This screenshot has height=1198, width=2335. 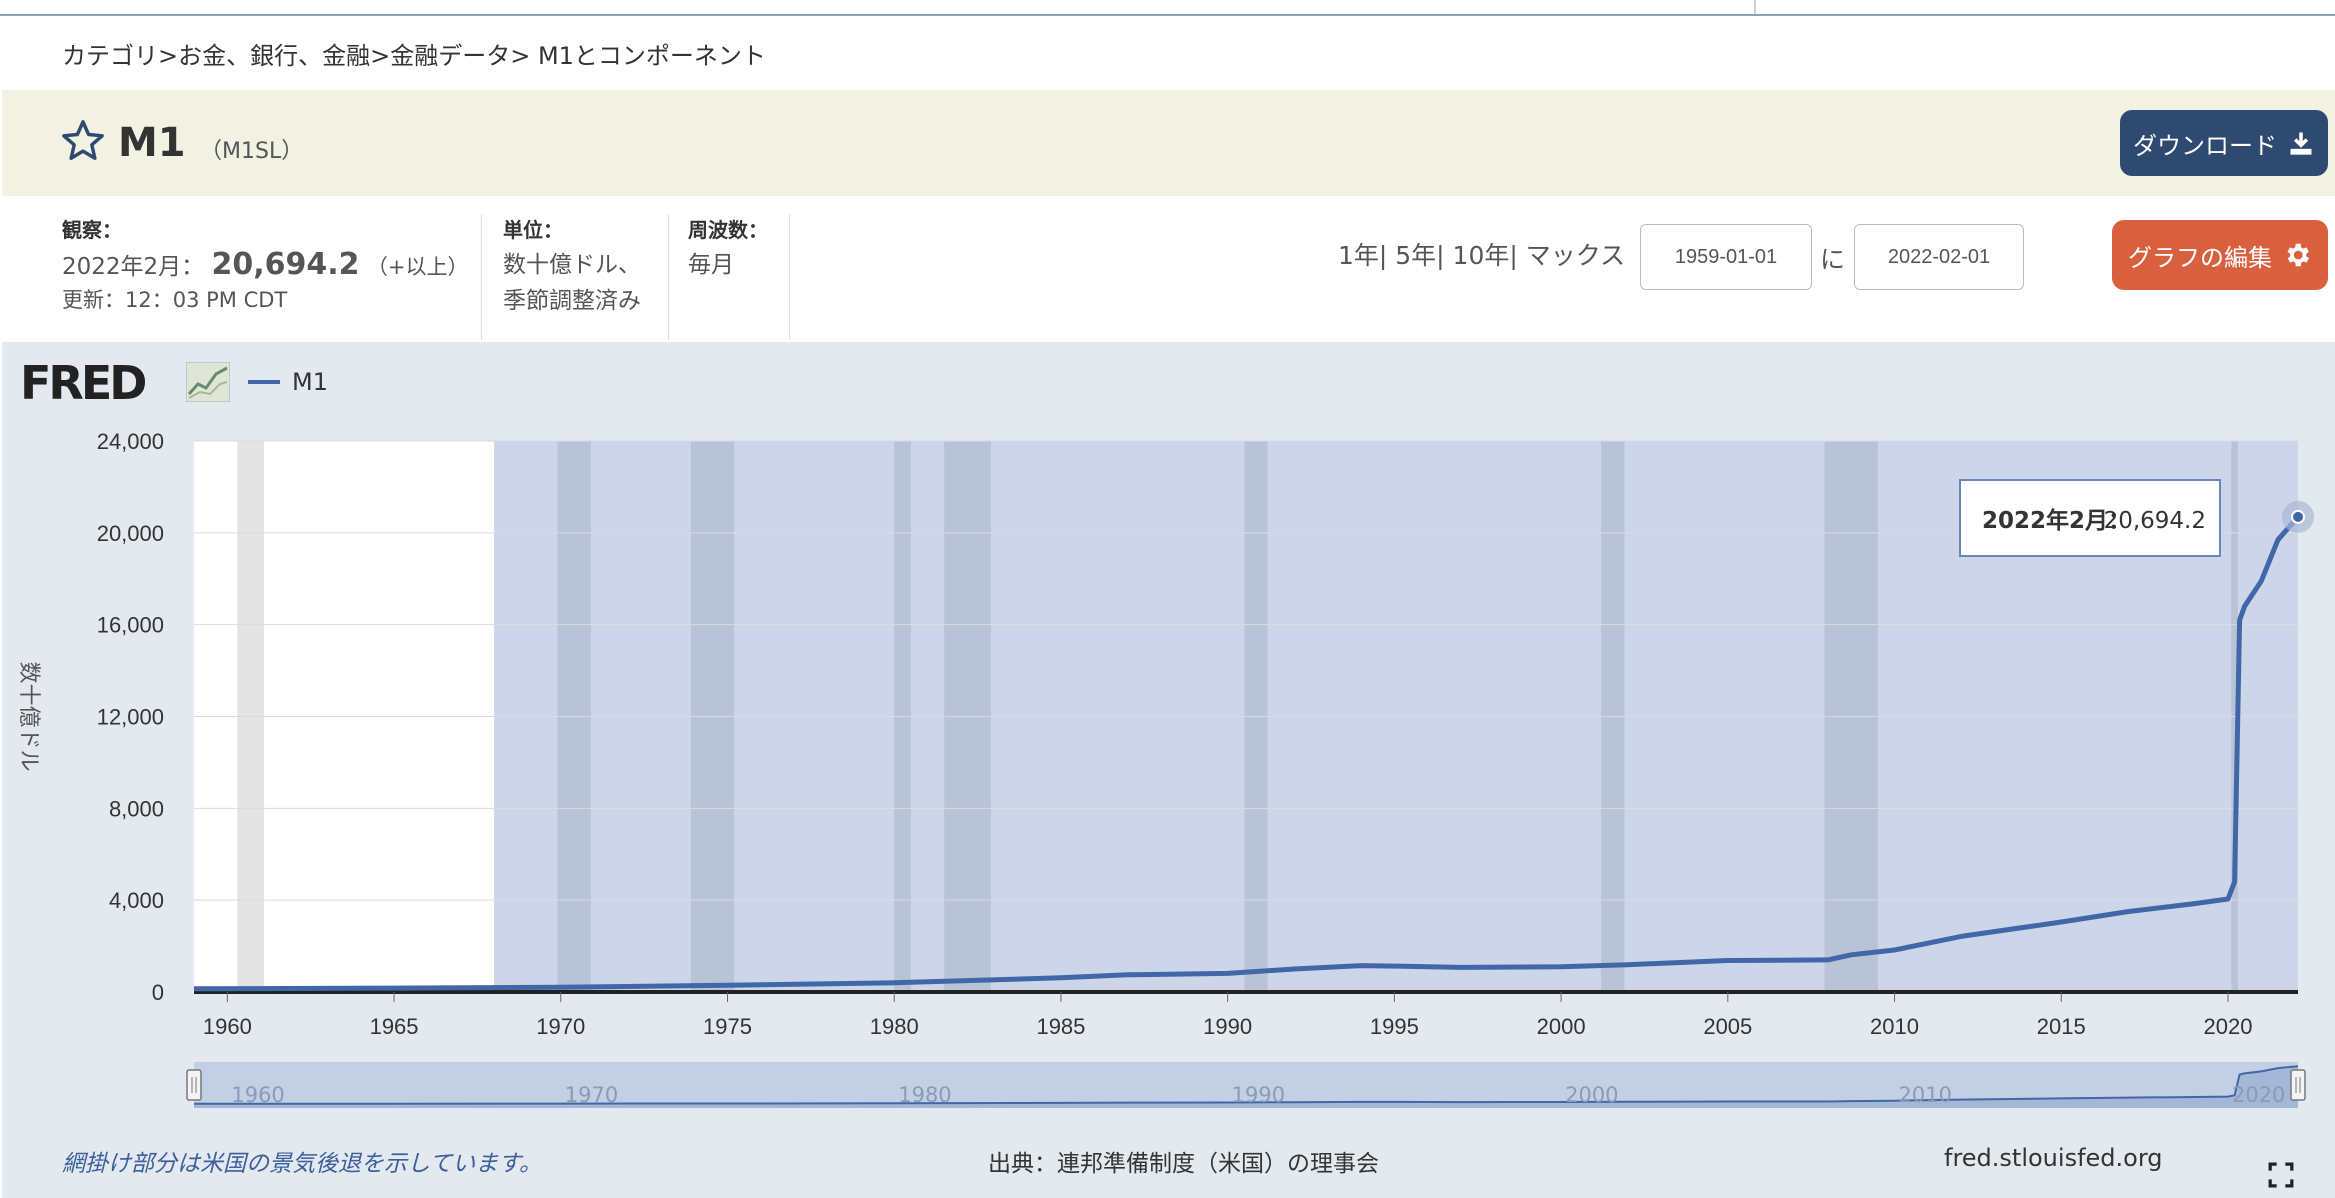 I want to click on tooltip-value: 20,694.2, so click(x=2155, y=521).